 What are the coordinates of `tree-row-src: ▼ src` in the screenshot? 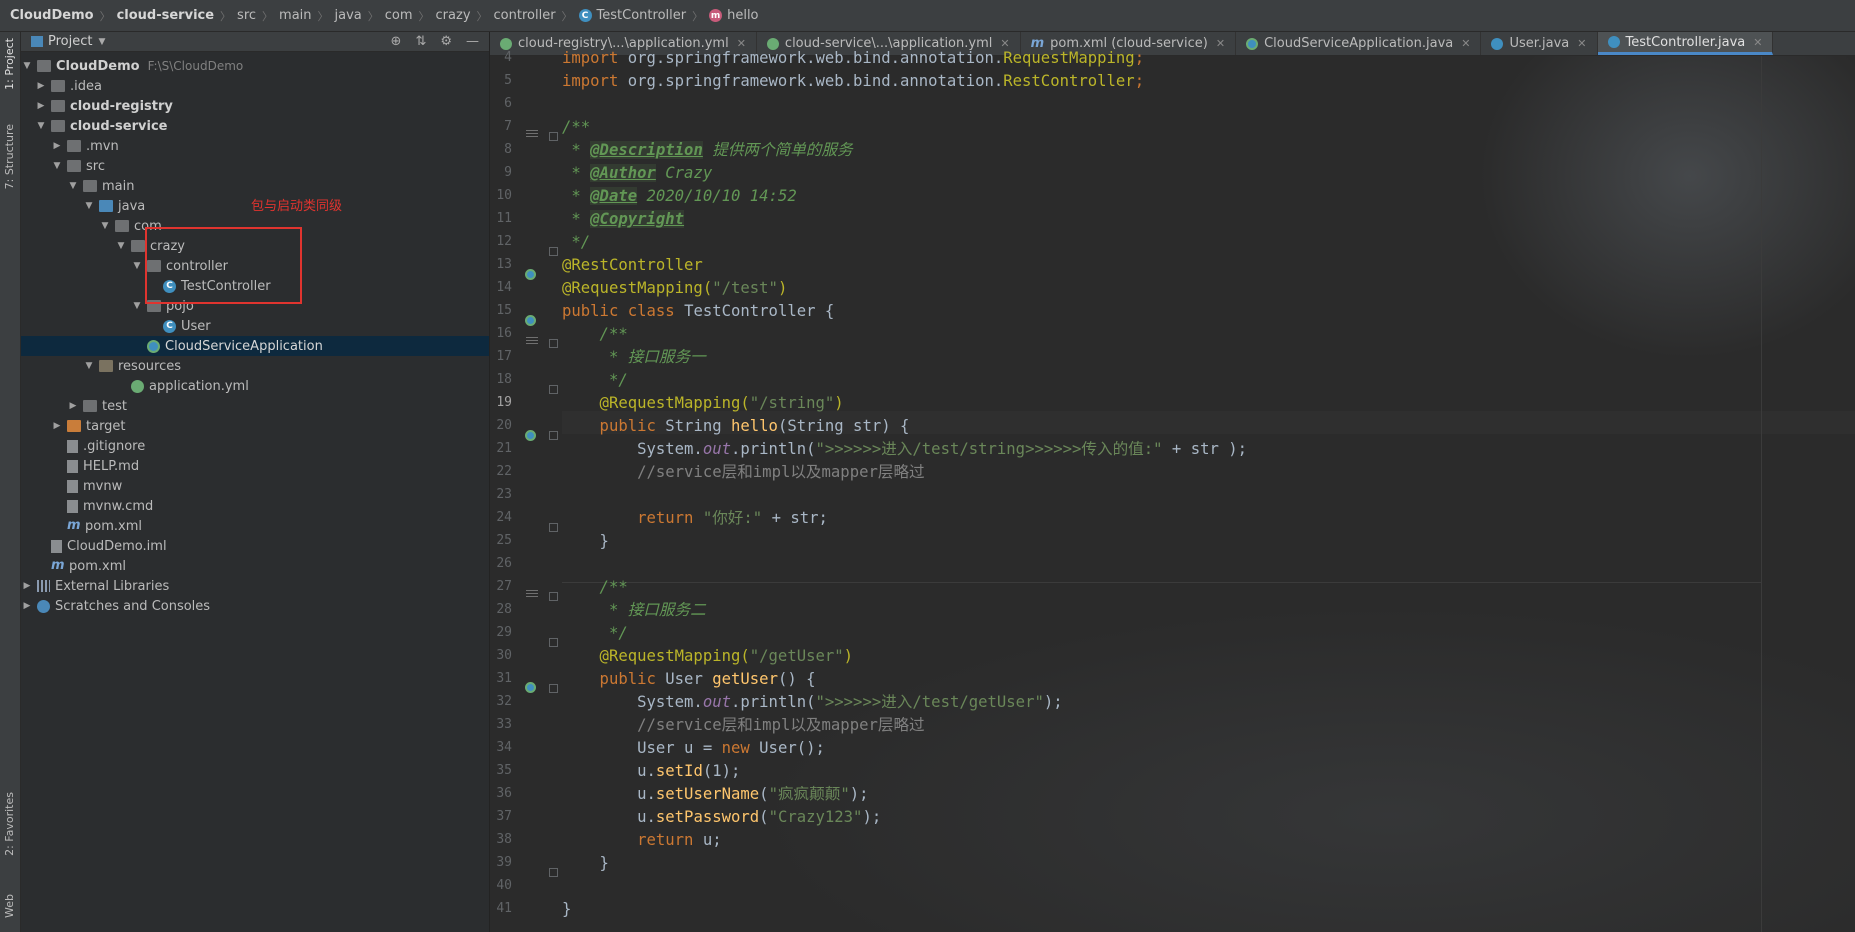 It's located at (255, 166).